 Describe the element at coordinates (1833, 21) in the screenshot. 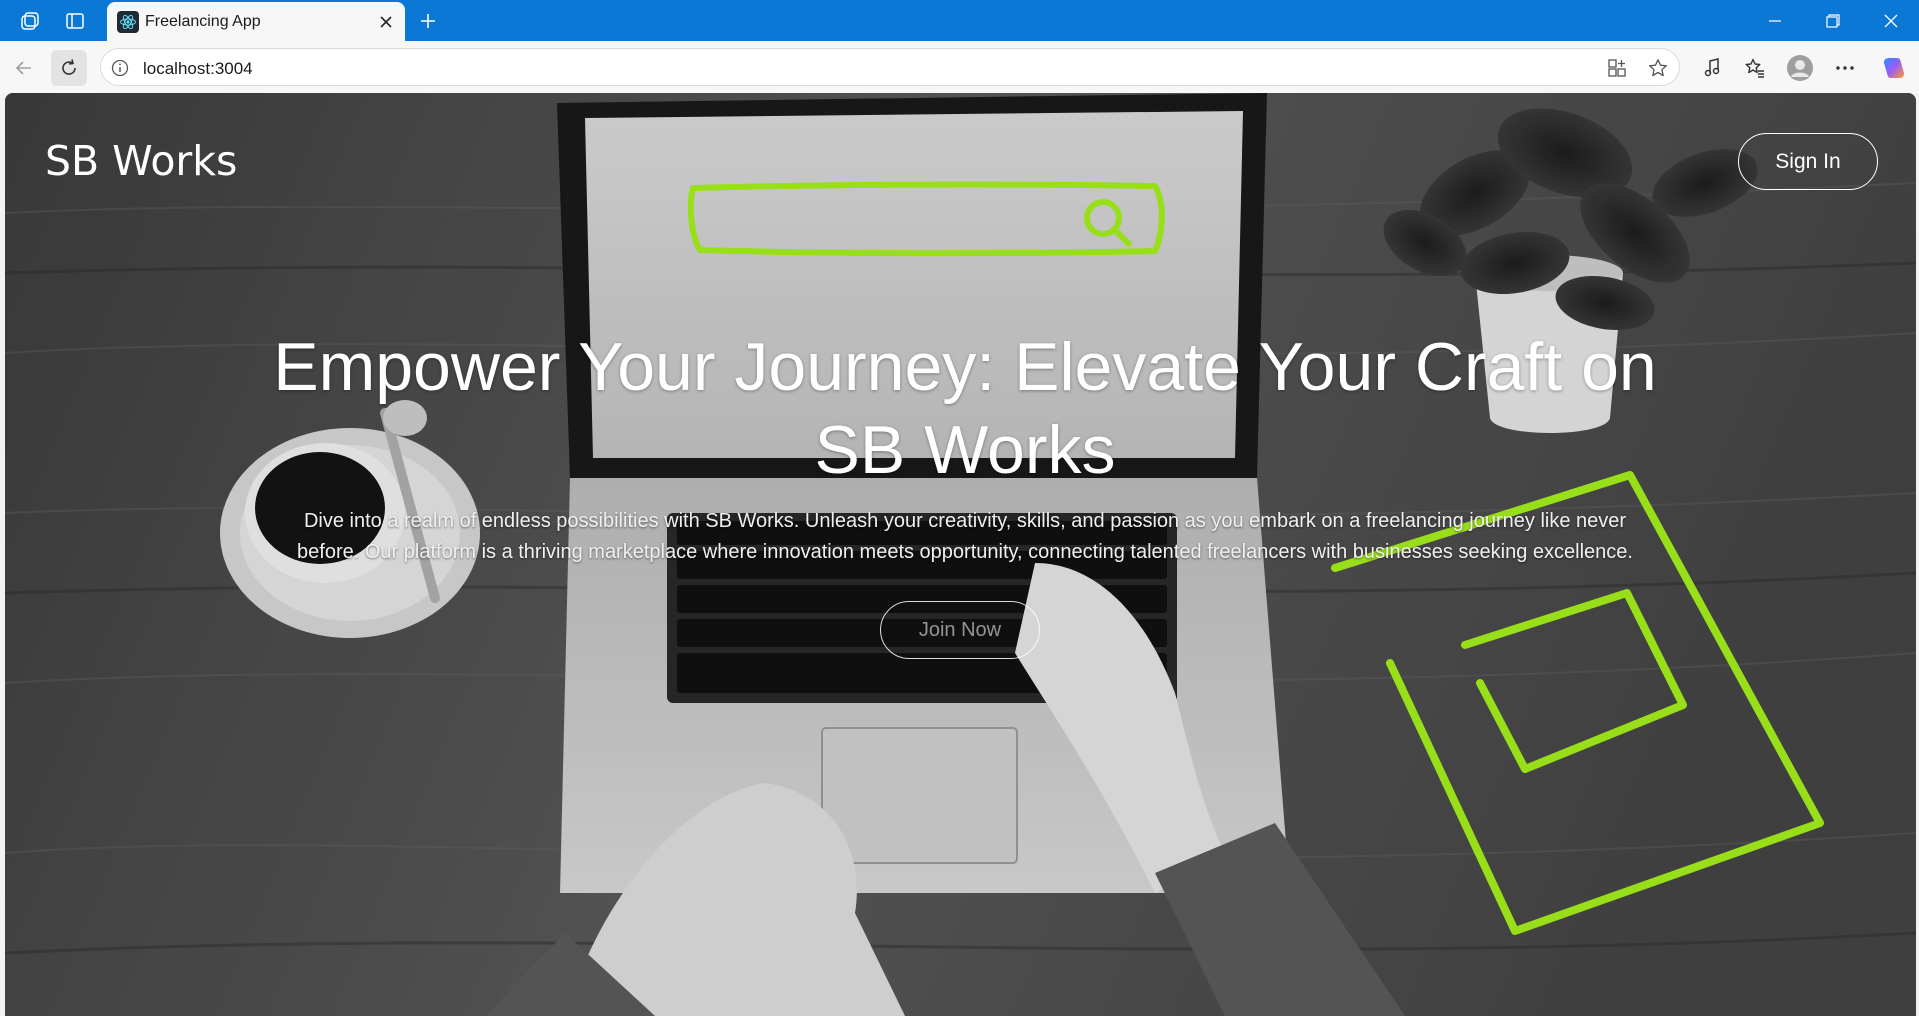

I see `restore-icon` at that location.